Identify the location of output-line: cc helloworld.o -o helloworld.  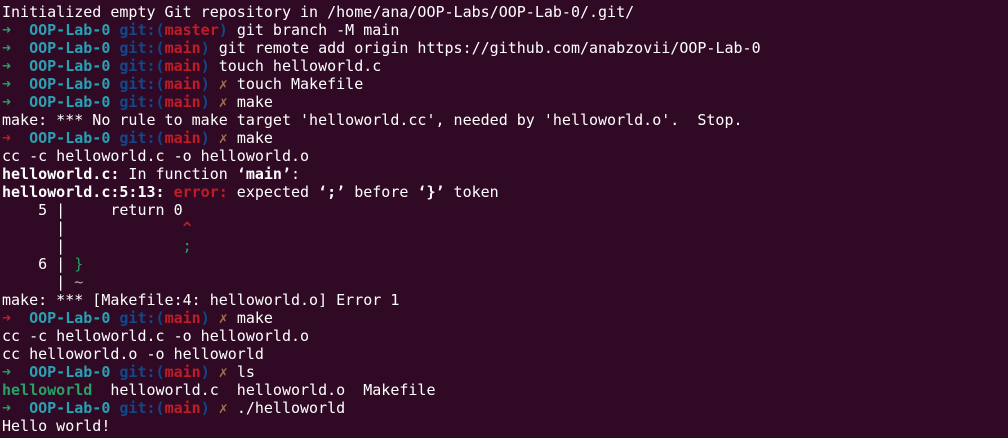
(133, 354).